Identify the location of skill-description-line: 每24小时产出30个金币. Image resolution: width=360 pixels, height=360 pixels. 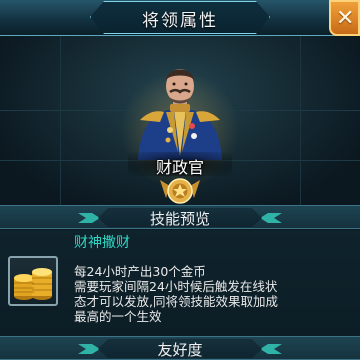
(140, 271).